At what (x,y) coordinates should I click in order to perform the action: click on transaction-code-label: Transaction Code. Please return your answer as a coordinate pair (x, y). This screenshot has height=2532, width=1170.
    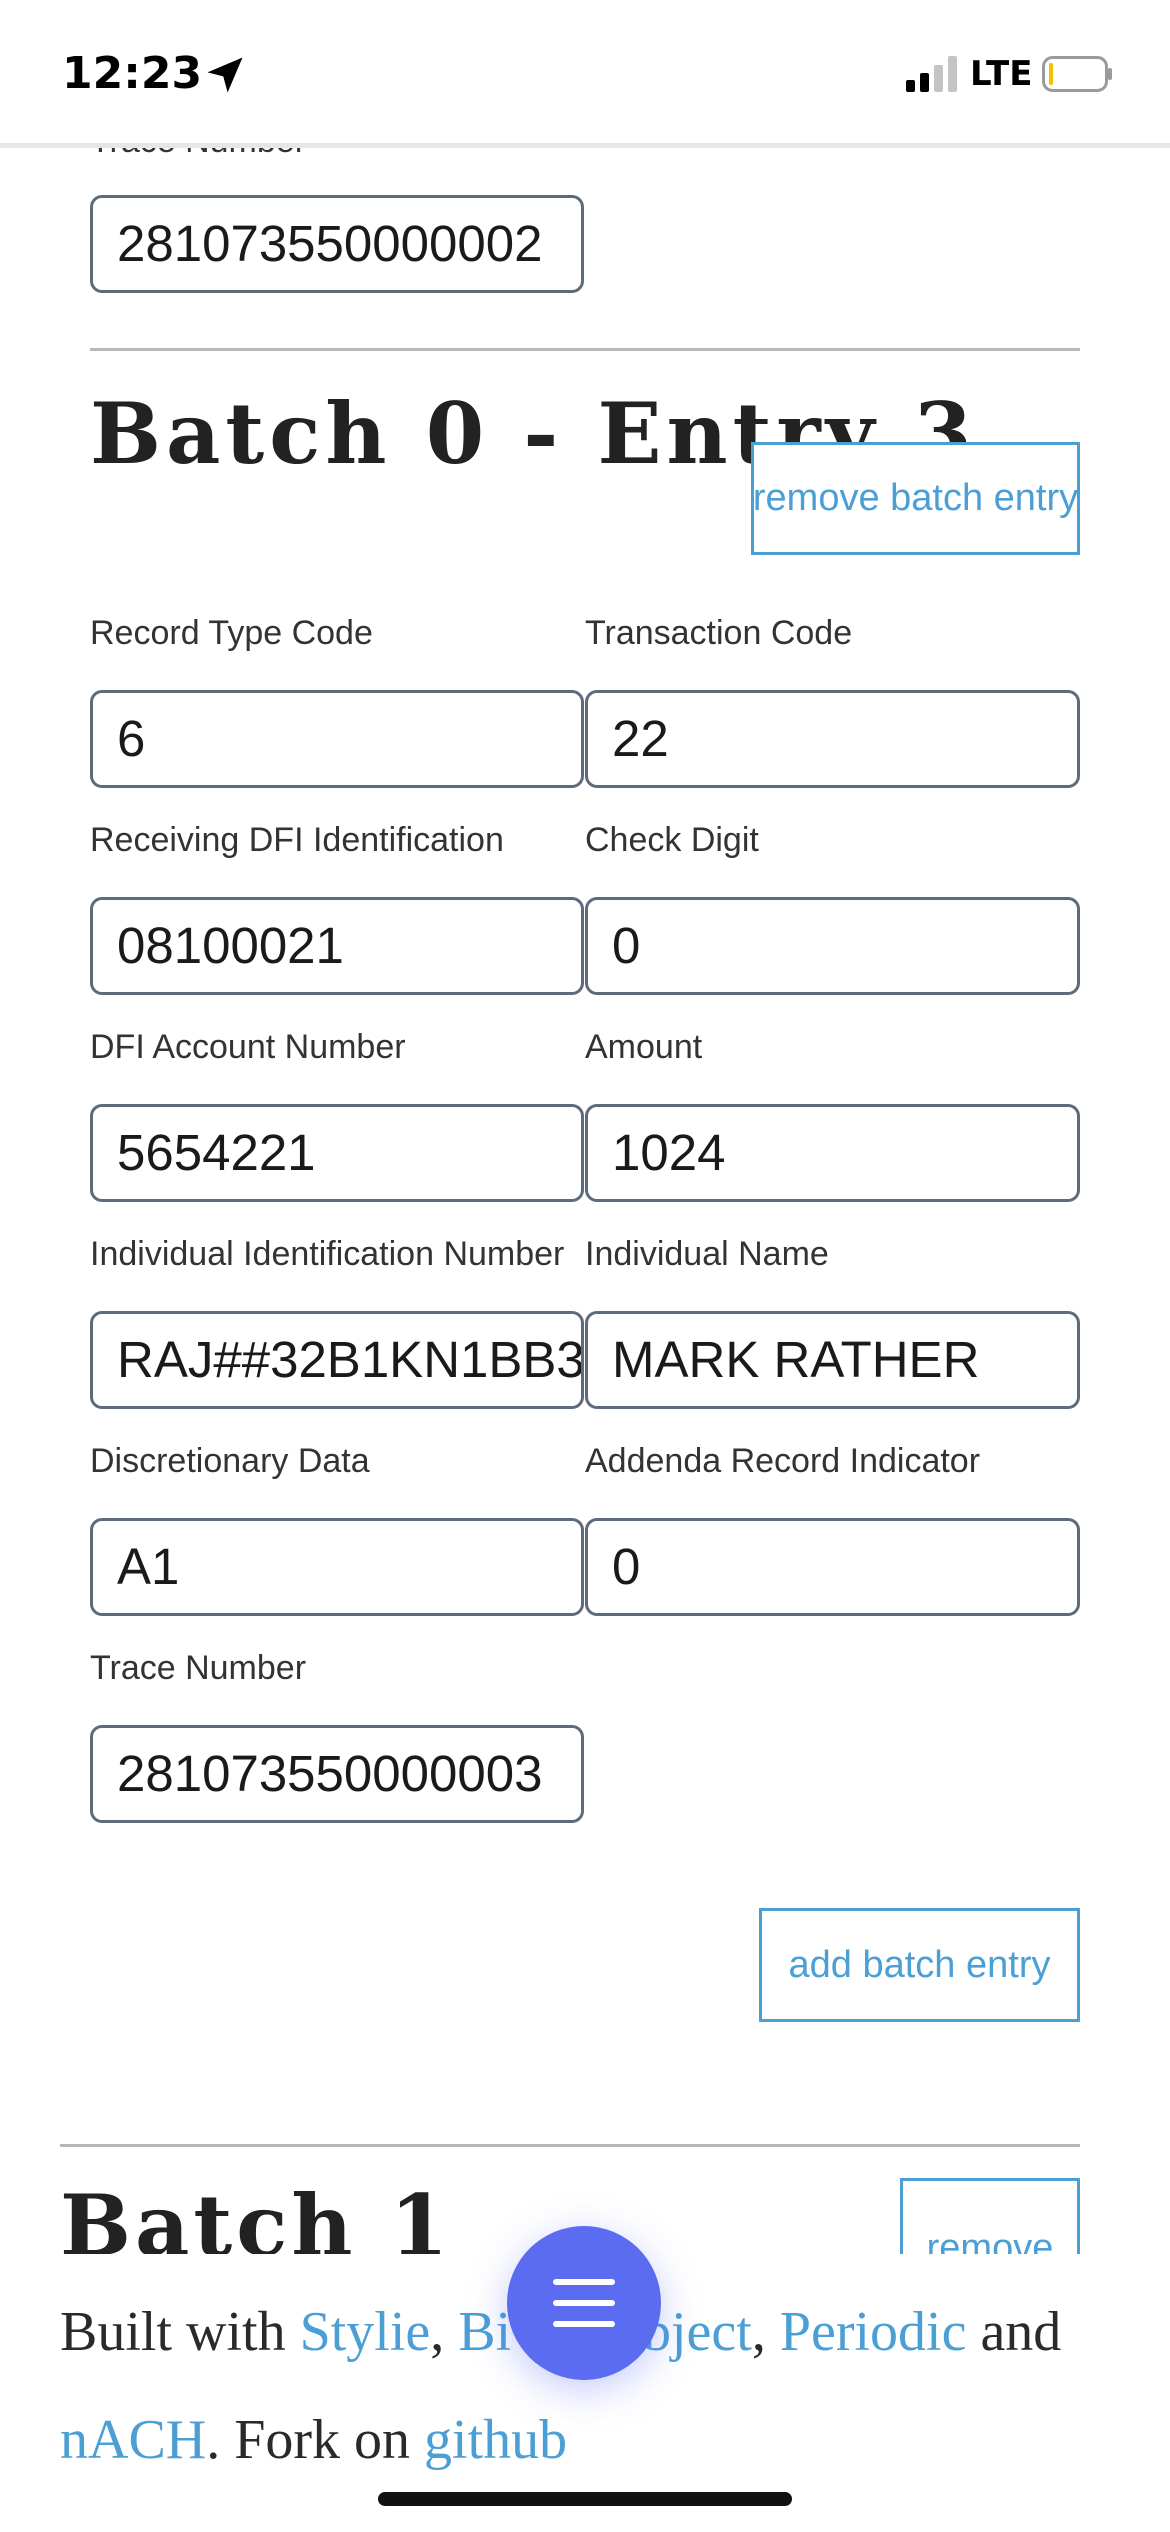
    Looking at the image, I should click on (719, 633).